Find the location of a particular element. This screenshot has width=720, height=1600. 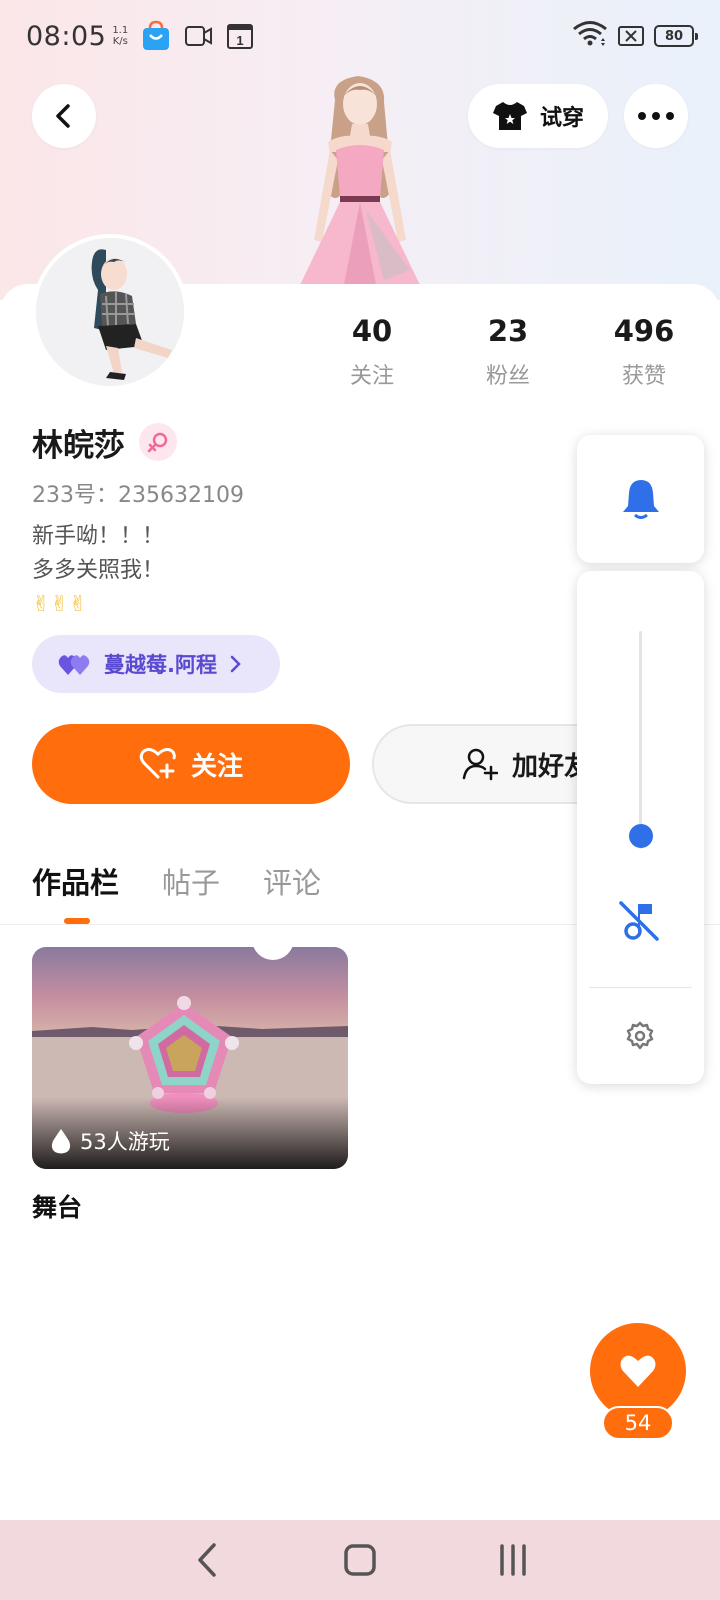

gender-badge is located at coordinates (158, 442).